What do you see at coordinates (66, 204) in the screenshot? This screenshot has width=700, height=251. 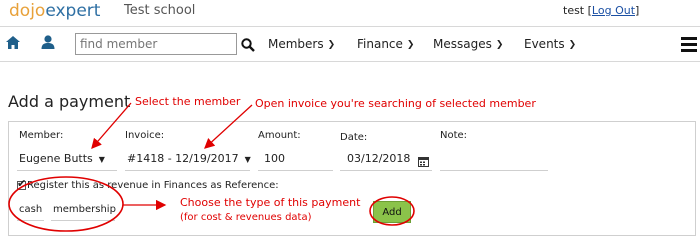 I see `reference-highlight-ellipse` at bounding box center [66, 204].